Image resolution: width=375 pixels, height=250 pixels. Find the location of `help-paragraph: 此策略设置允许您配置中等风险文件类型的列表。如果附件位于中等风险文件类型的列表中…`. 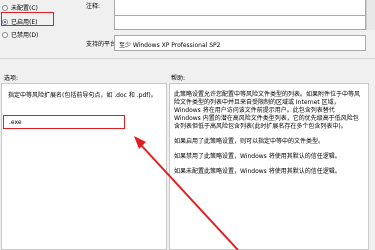

help-paragraph: 此策略设置允许您配置中等风险文件类型的列表。如果附件位于中等风险文件类型的列表中… is located at coordinates (267, 110).